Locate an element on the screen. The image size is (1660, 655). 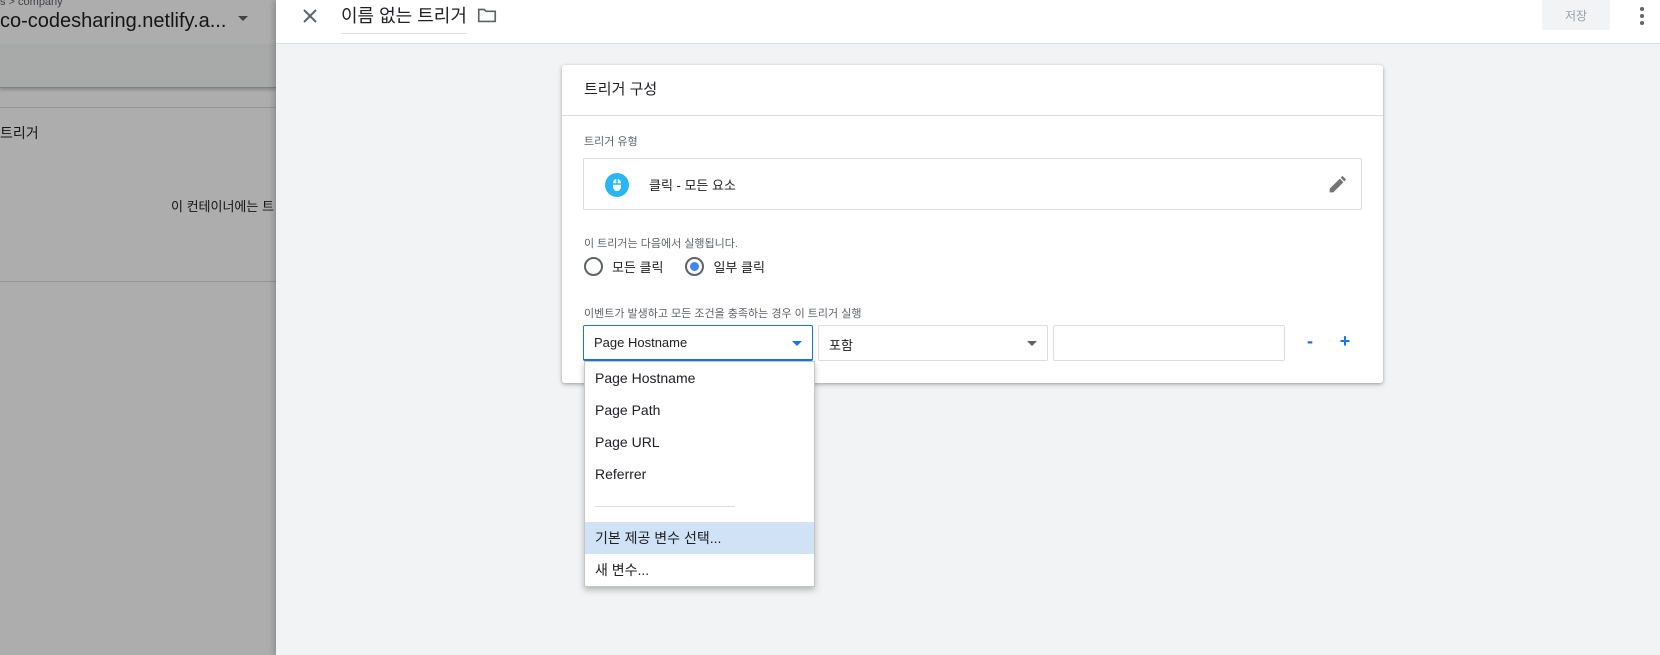
variable-select: Page Hostname is located at coordinates (698, 343).